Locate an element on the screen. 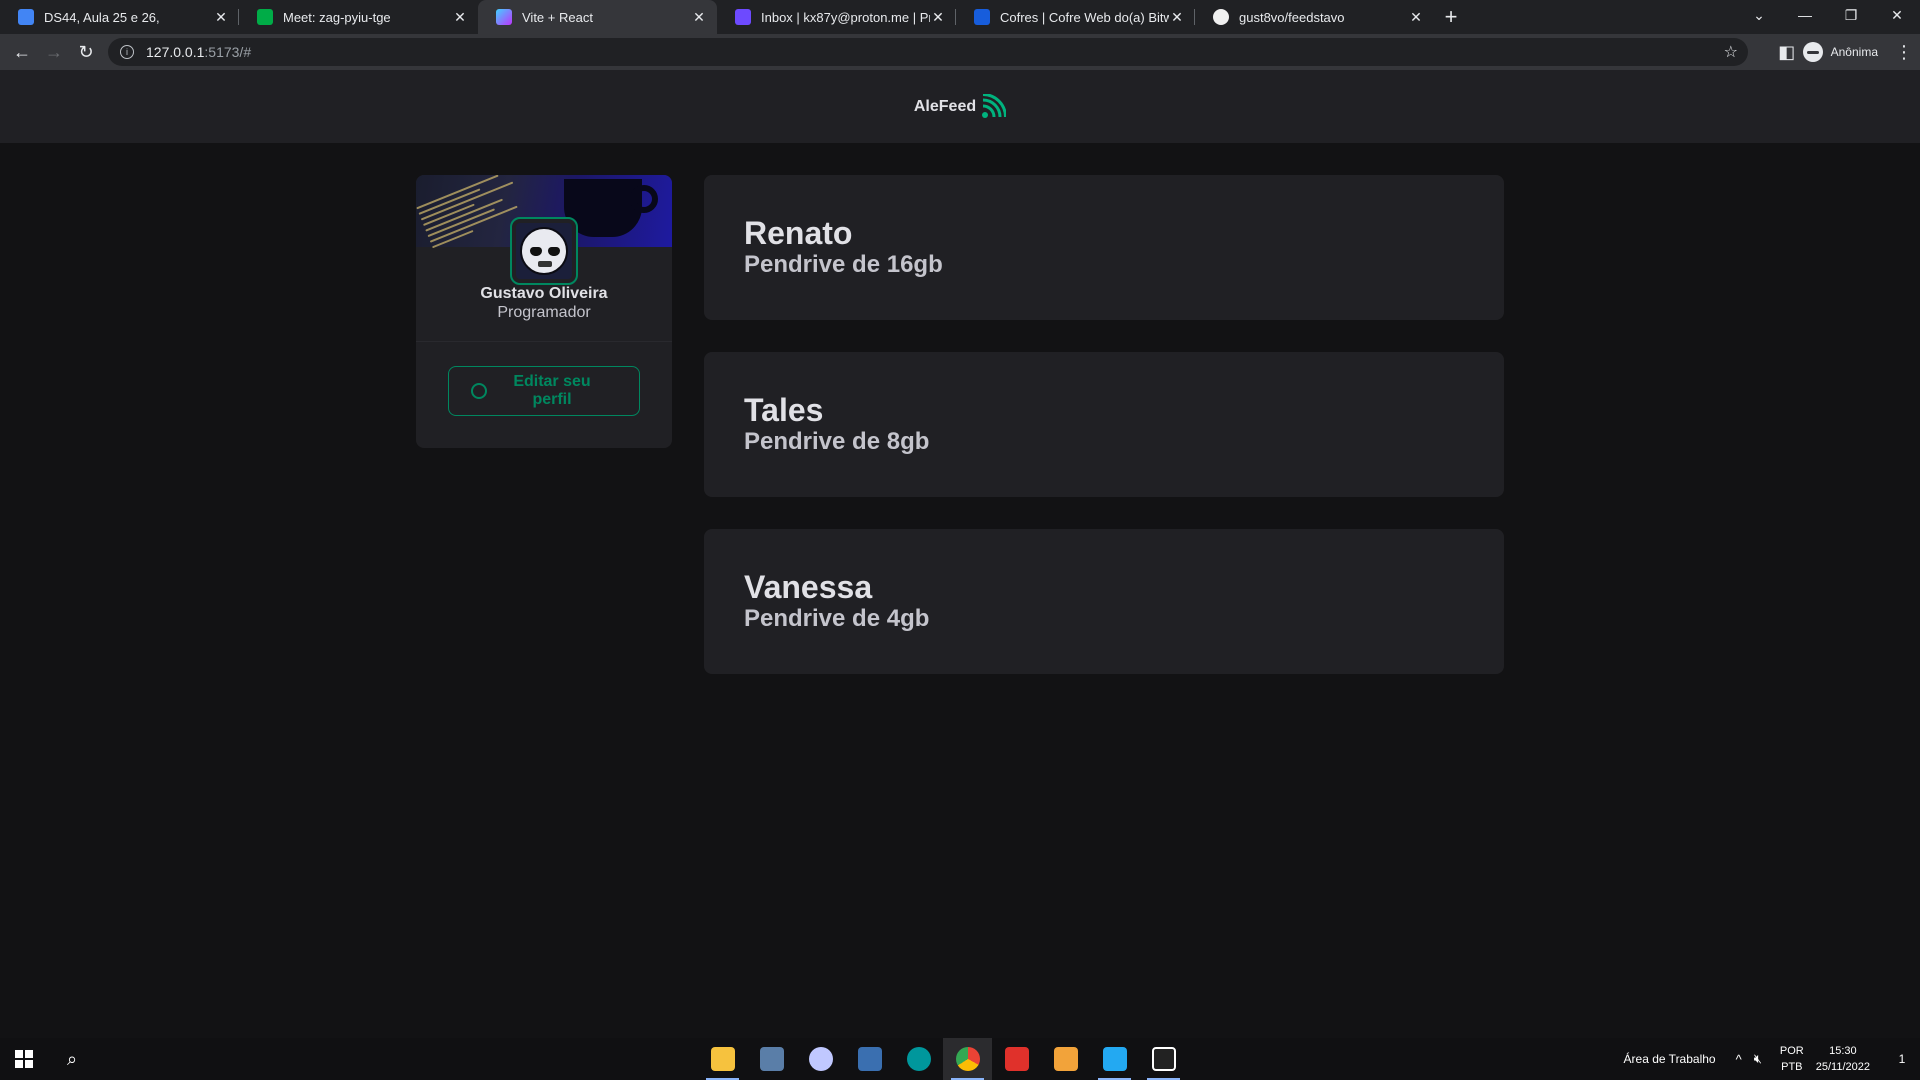  tab-title: Inbox | kx87y@proton.me | Proto is located at coordinates (845, 17).